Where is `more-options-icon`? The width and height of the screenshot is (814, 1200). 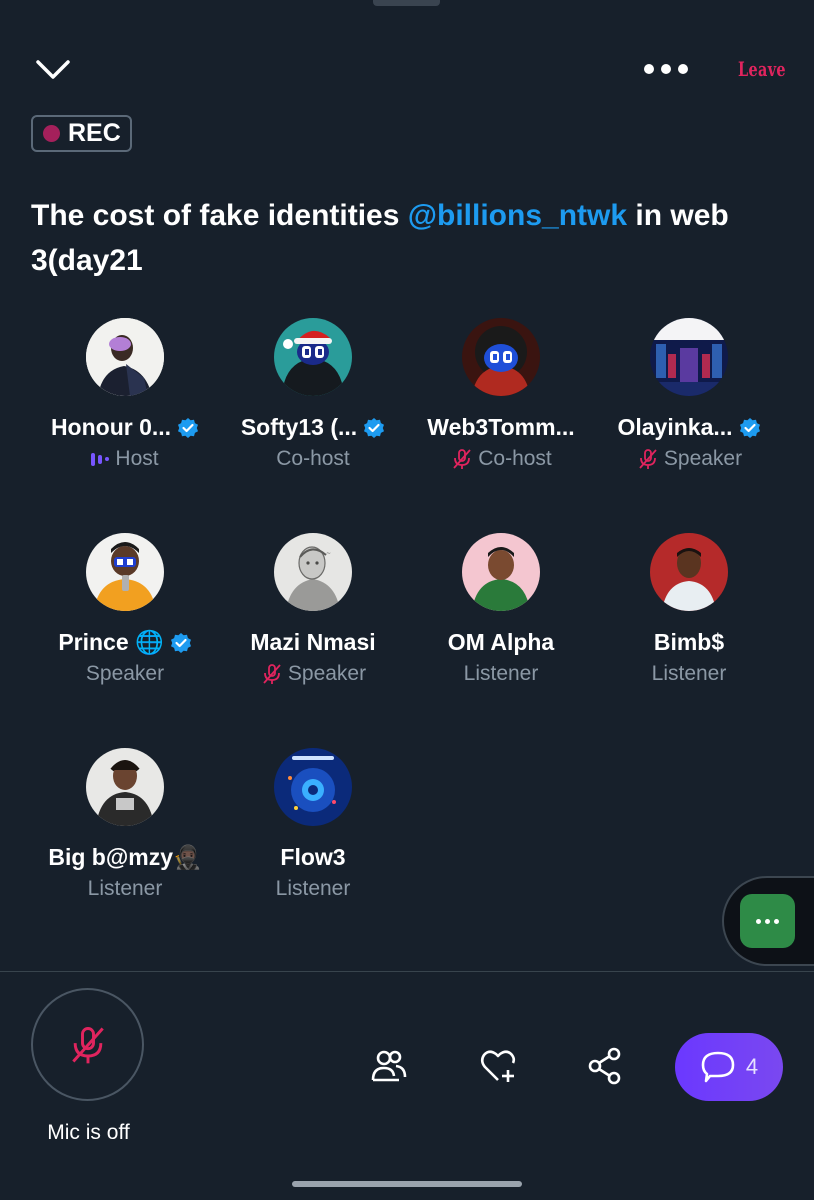
more-options-icon is located at coordinates (666, 69).